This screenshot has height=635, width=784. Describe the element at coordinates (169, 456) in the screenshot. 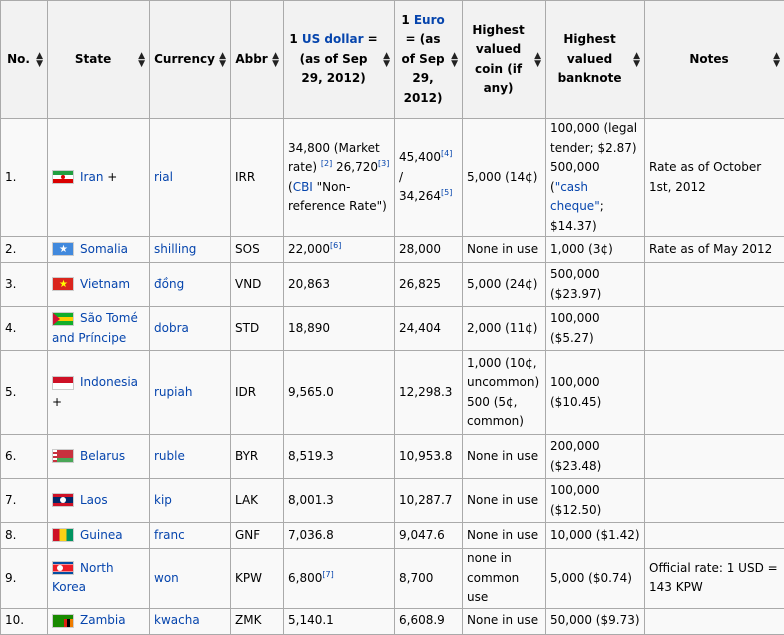

I see `currency-link: ruble` at that location.